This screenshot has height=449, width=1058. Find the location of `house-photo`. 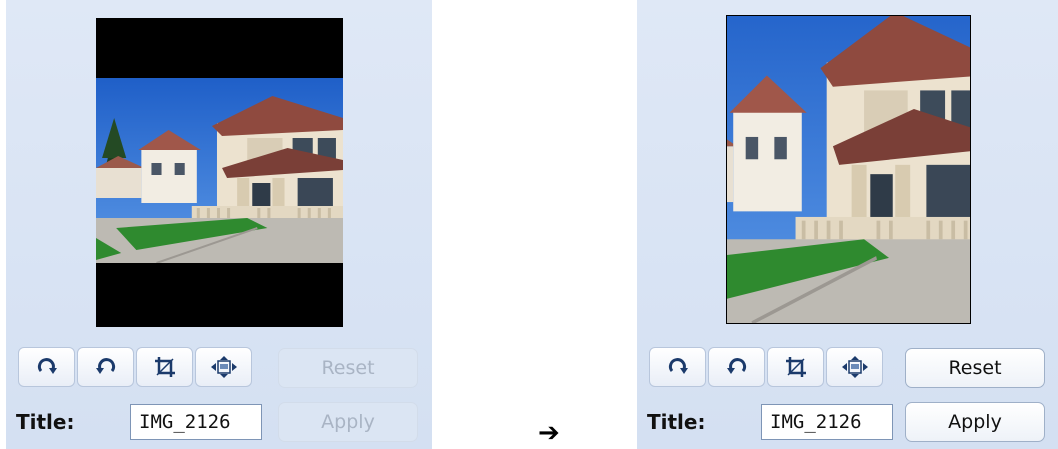

house-photo is located at coordinates (219, 170).